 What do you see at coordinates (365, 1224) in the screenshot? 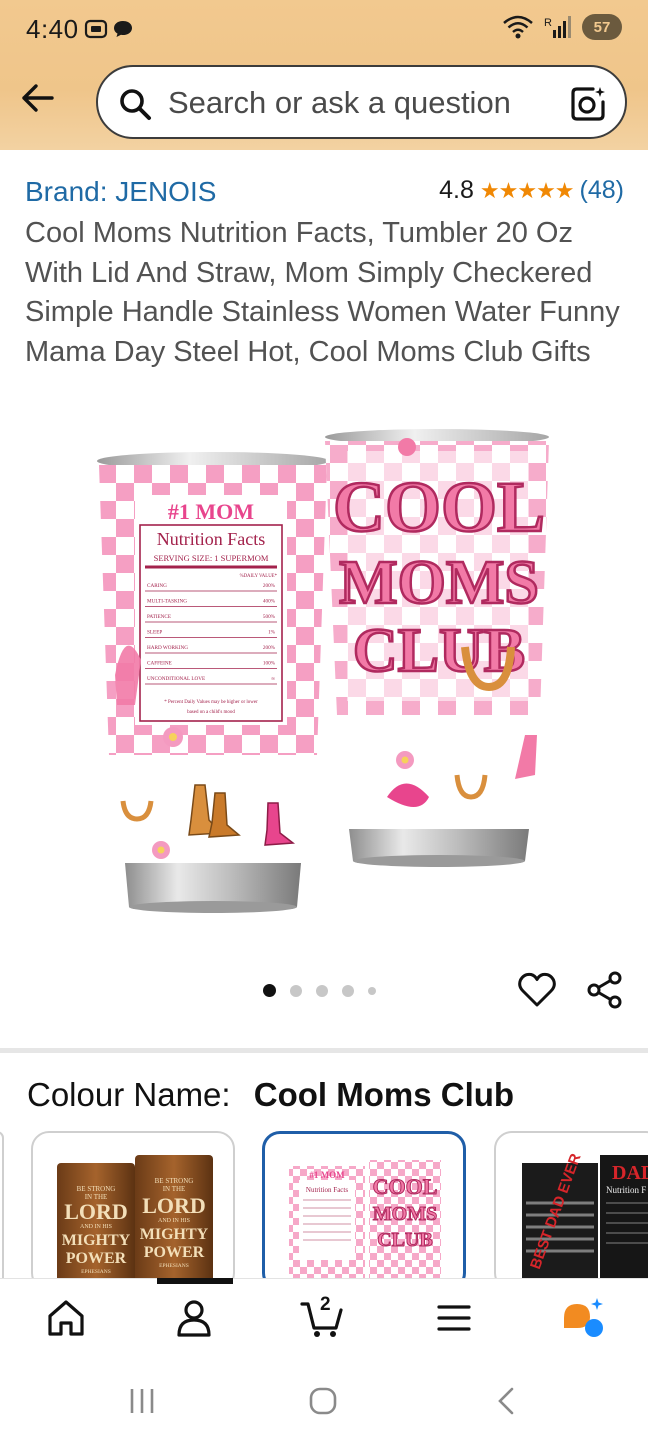
I see `swatch-image: #1 MOM Nutrition Facts COOL MOMS CLUB` at bounding box center [365, 1224].